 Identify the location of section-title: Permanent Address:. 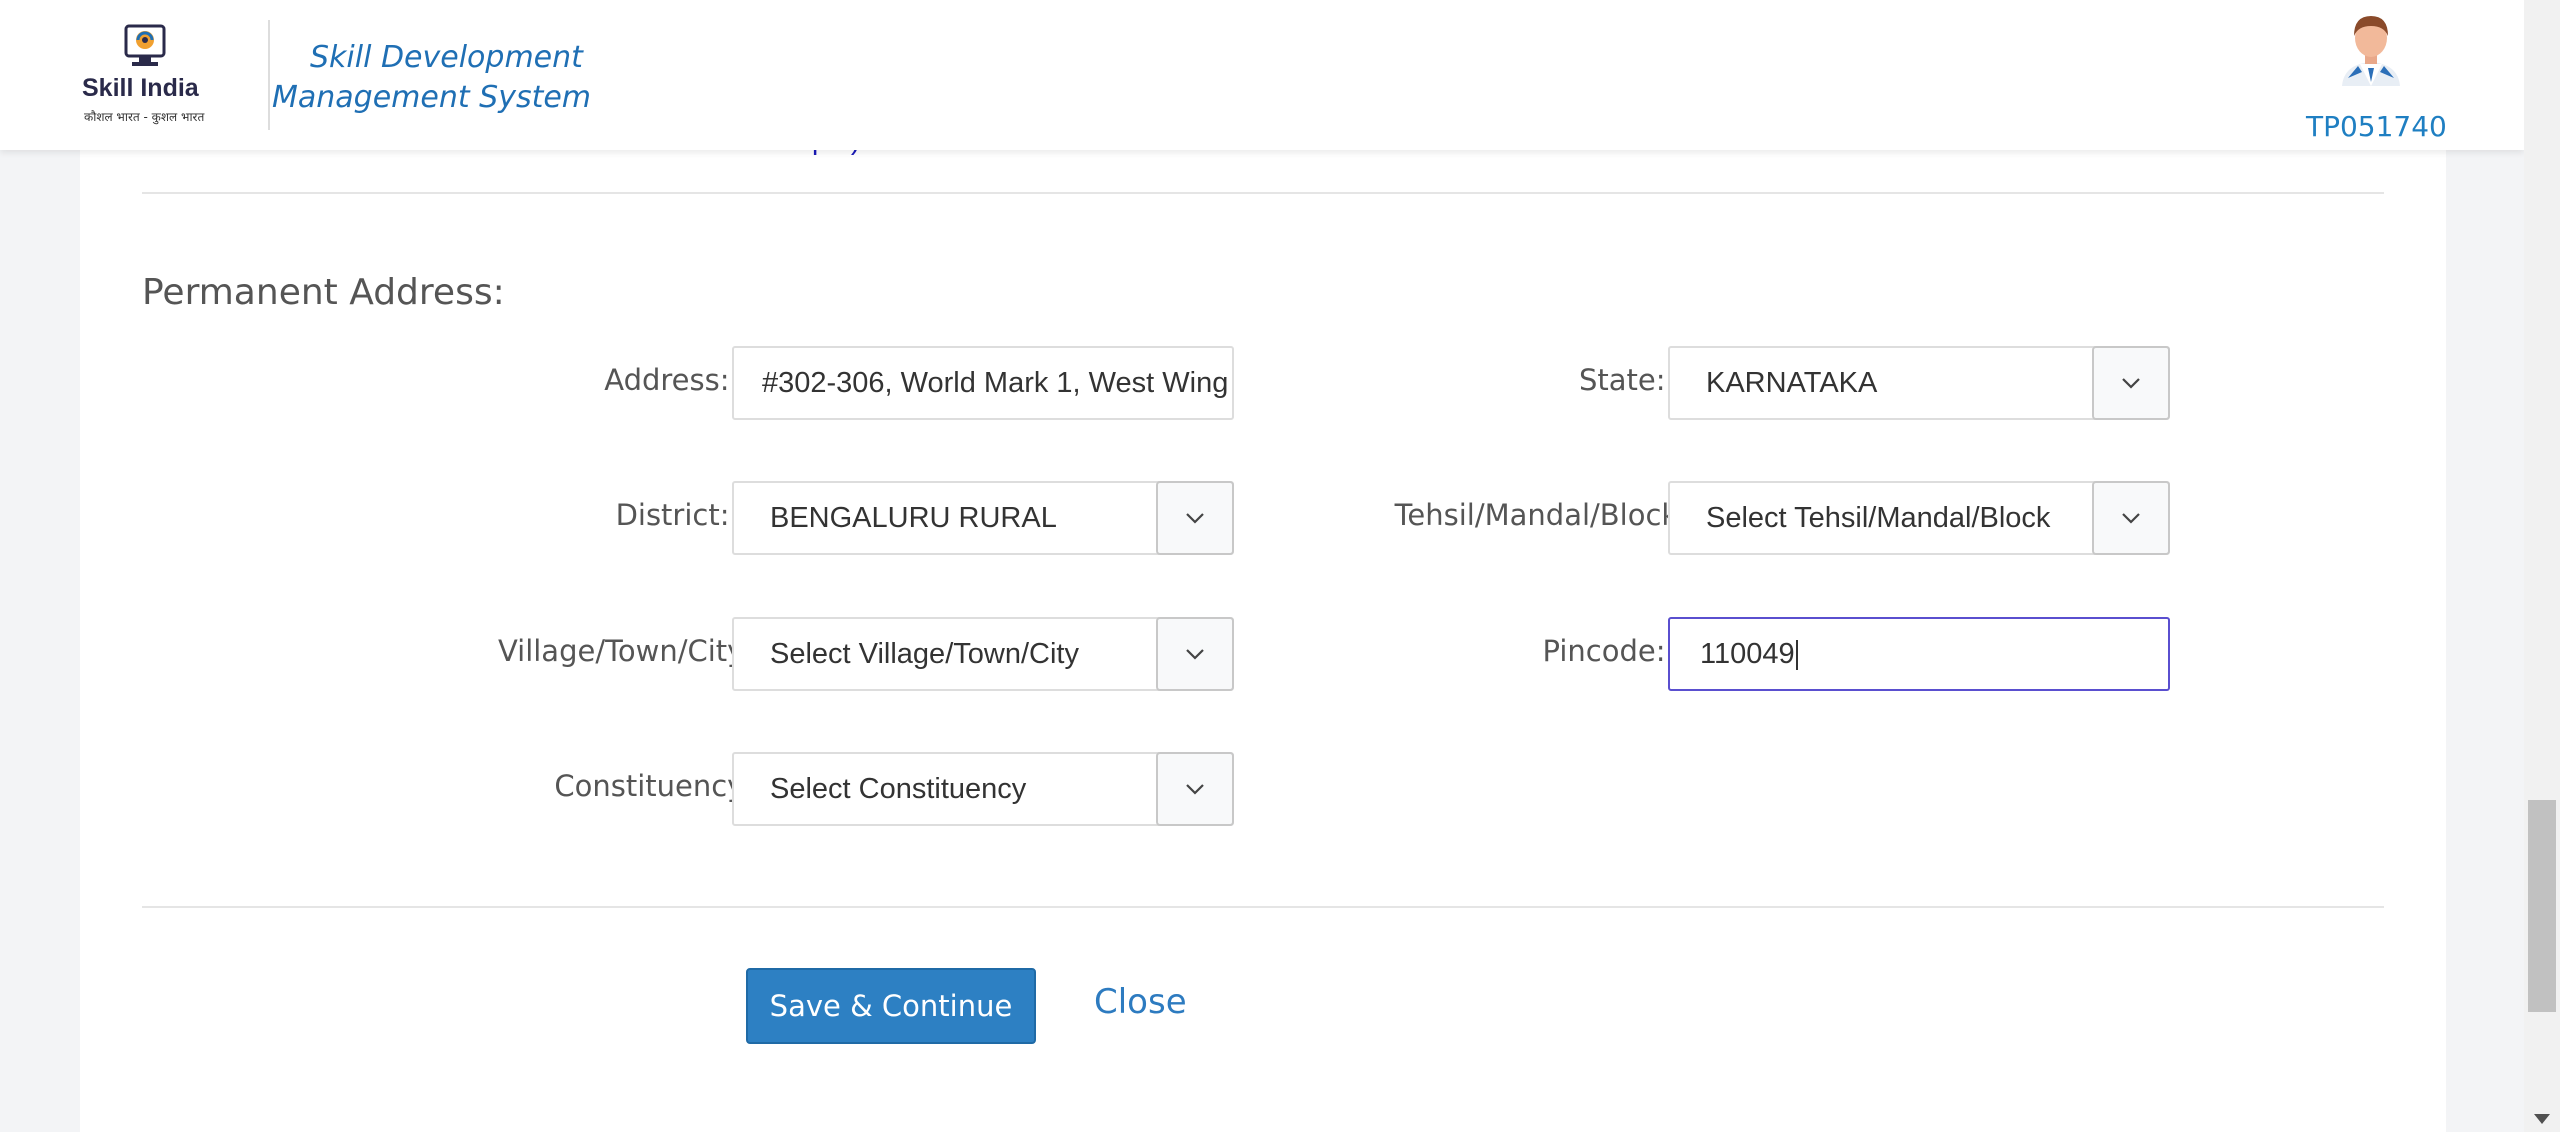
(323, 292).